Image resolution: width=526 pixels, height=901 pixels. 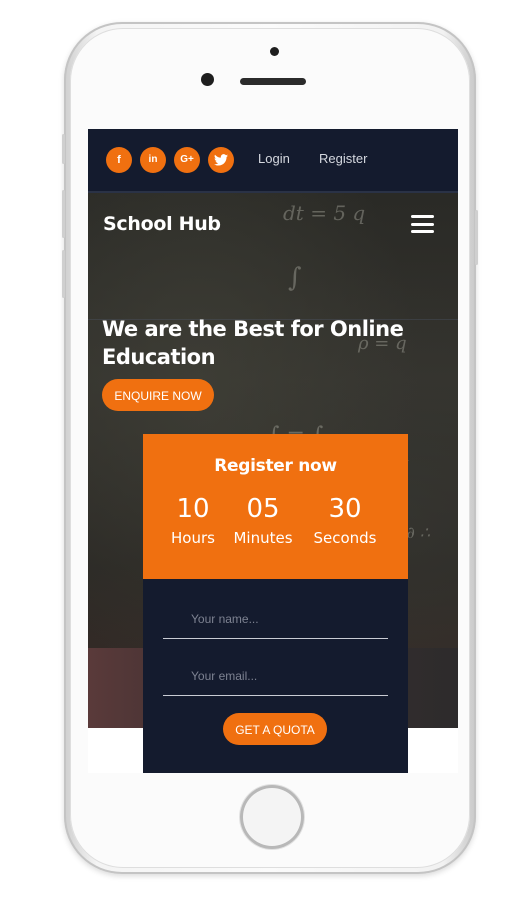 I want to click on twitter-icon, so click(x=221, y=160).